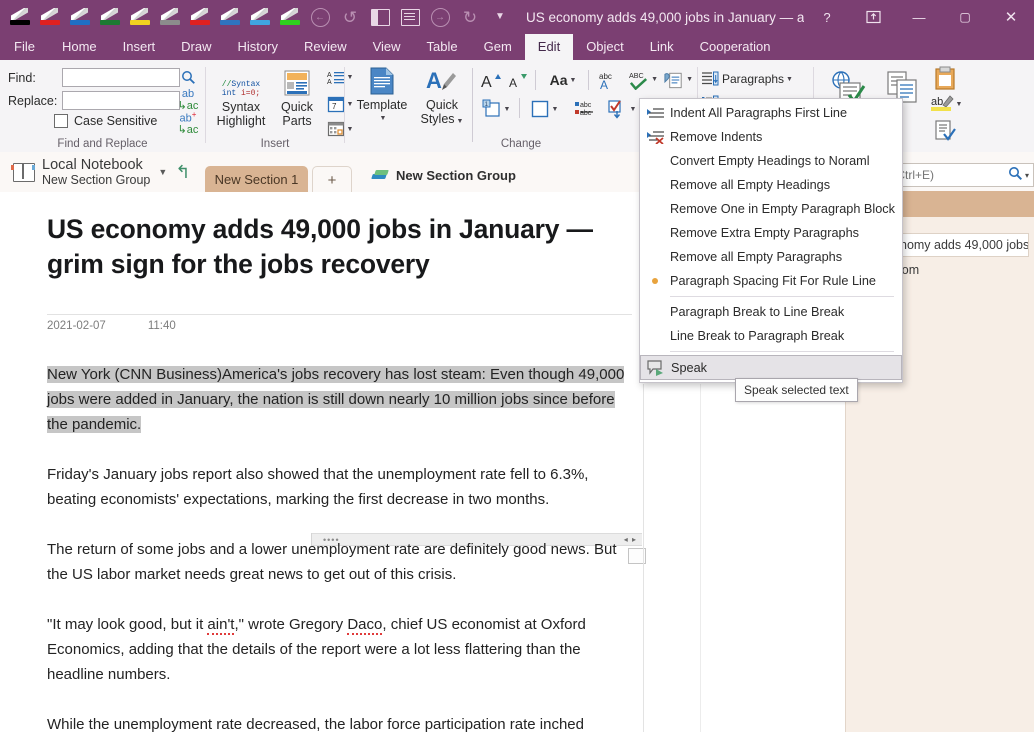 The height and width of the screenshot is (732, 1034). What do you see at coordinates (1015, 175) in the screenshot?
I see `search-icon` at bounding box center [1015, 175].